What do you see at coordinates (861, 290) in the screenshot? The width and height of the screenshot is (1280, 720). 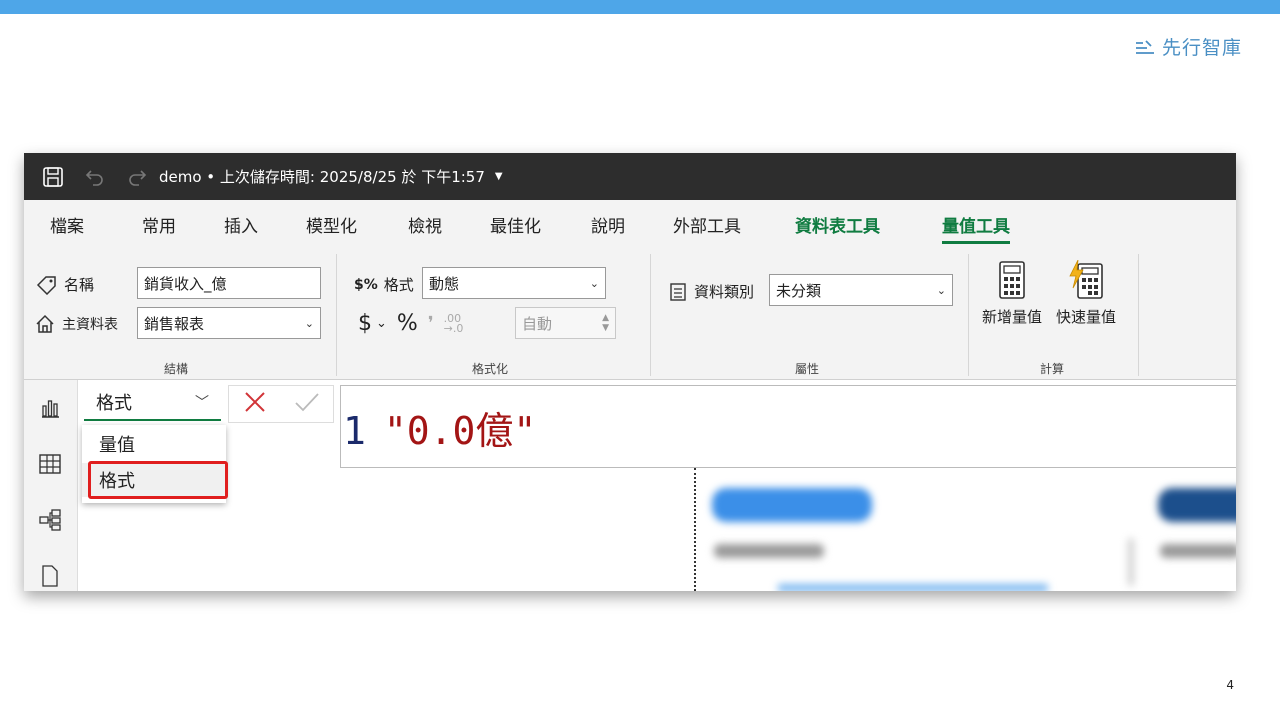 I see `data-category-select: 未分類 ⌄` at bounding box center [861, 290].